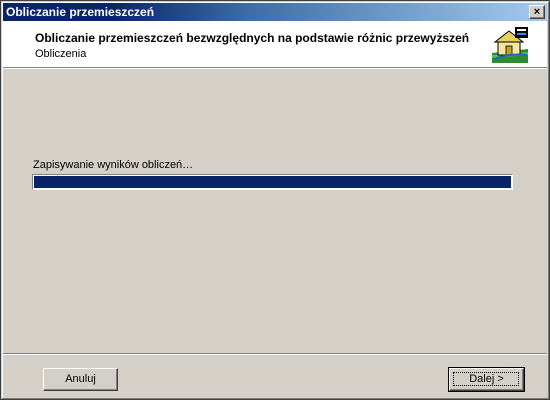 The image size is (550, 400). Describe the element at coordinates (275, 12) in the screenshot. I see `title-bar: Obliczanie przemieszczeń ×` at that location.